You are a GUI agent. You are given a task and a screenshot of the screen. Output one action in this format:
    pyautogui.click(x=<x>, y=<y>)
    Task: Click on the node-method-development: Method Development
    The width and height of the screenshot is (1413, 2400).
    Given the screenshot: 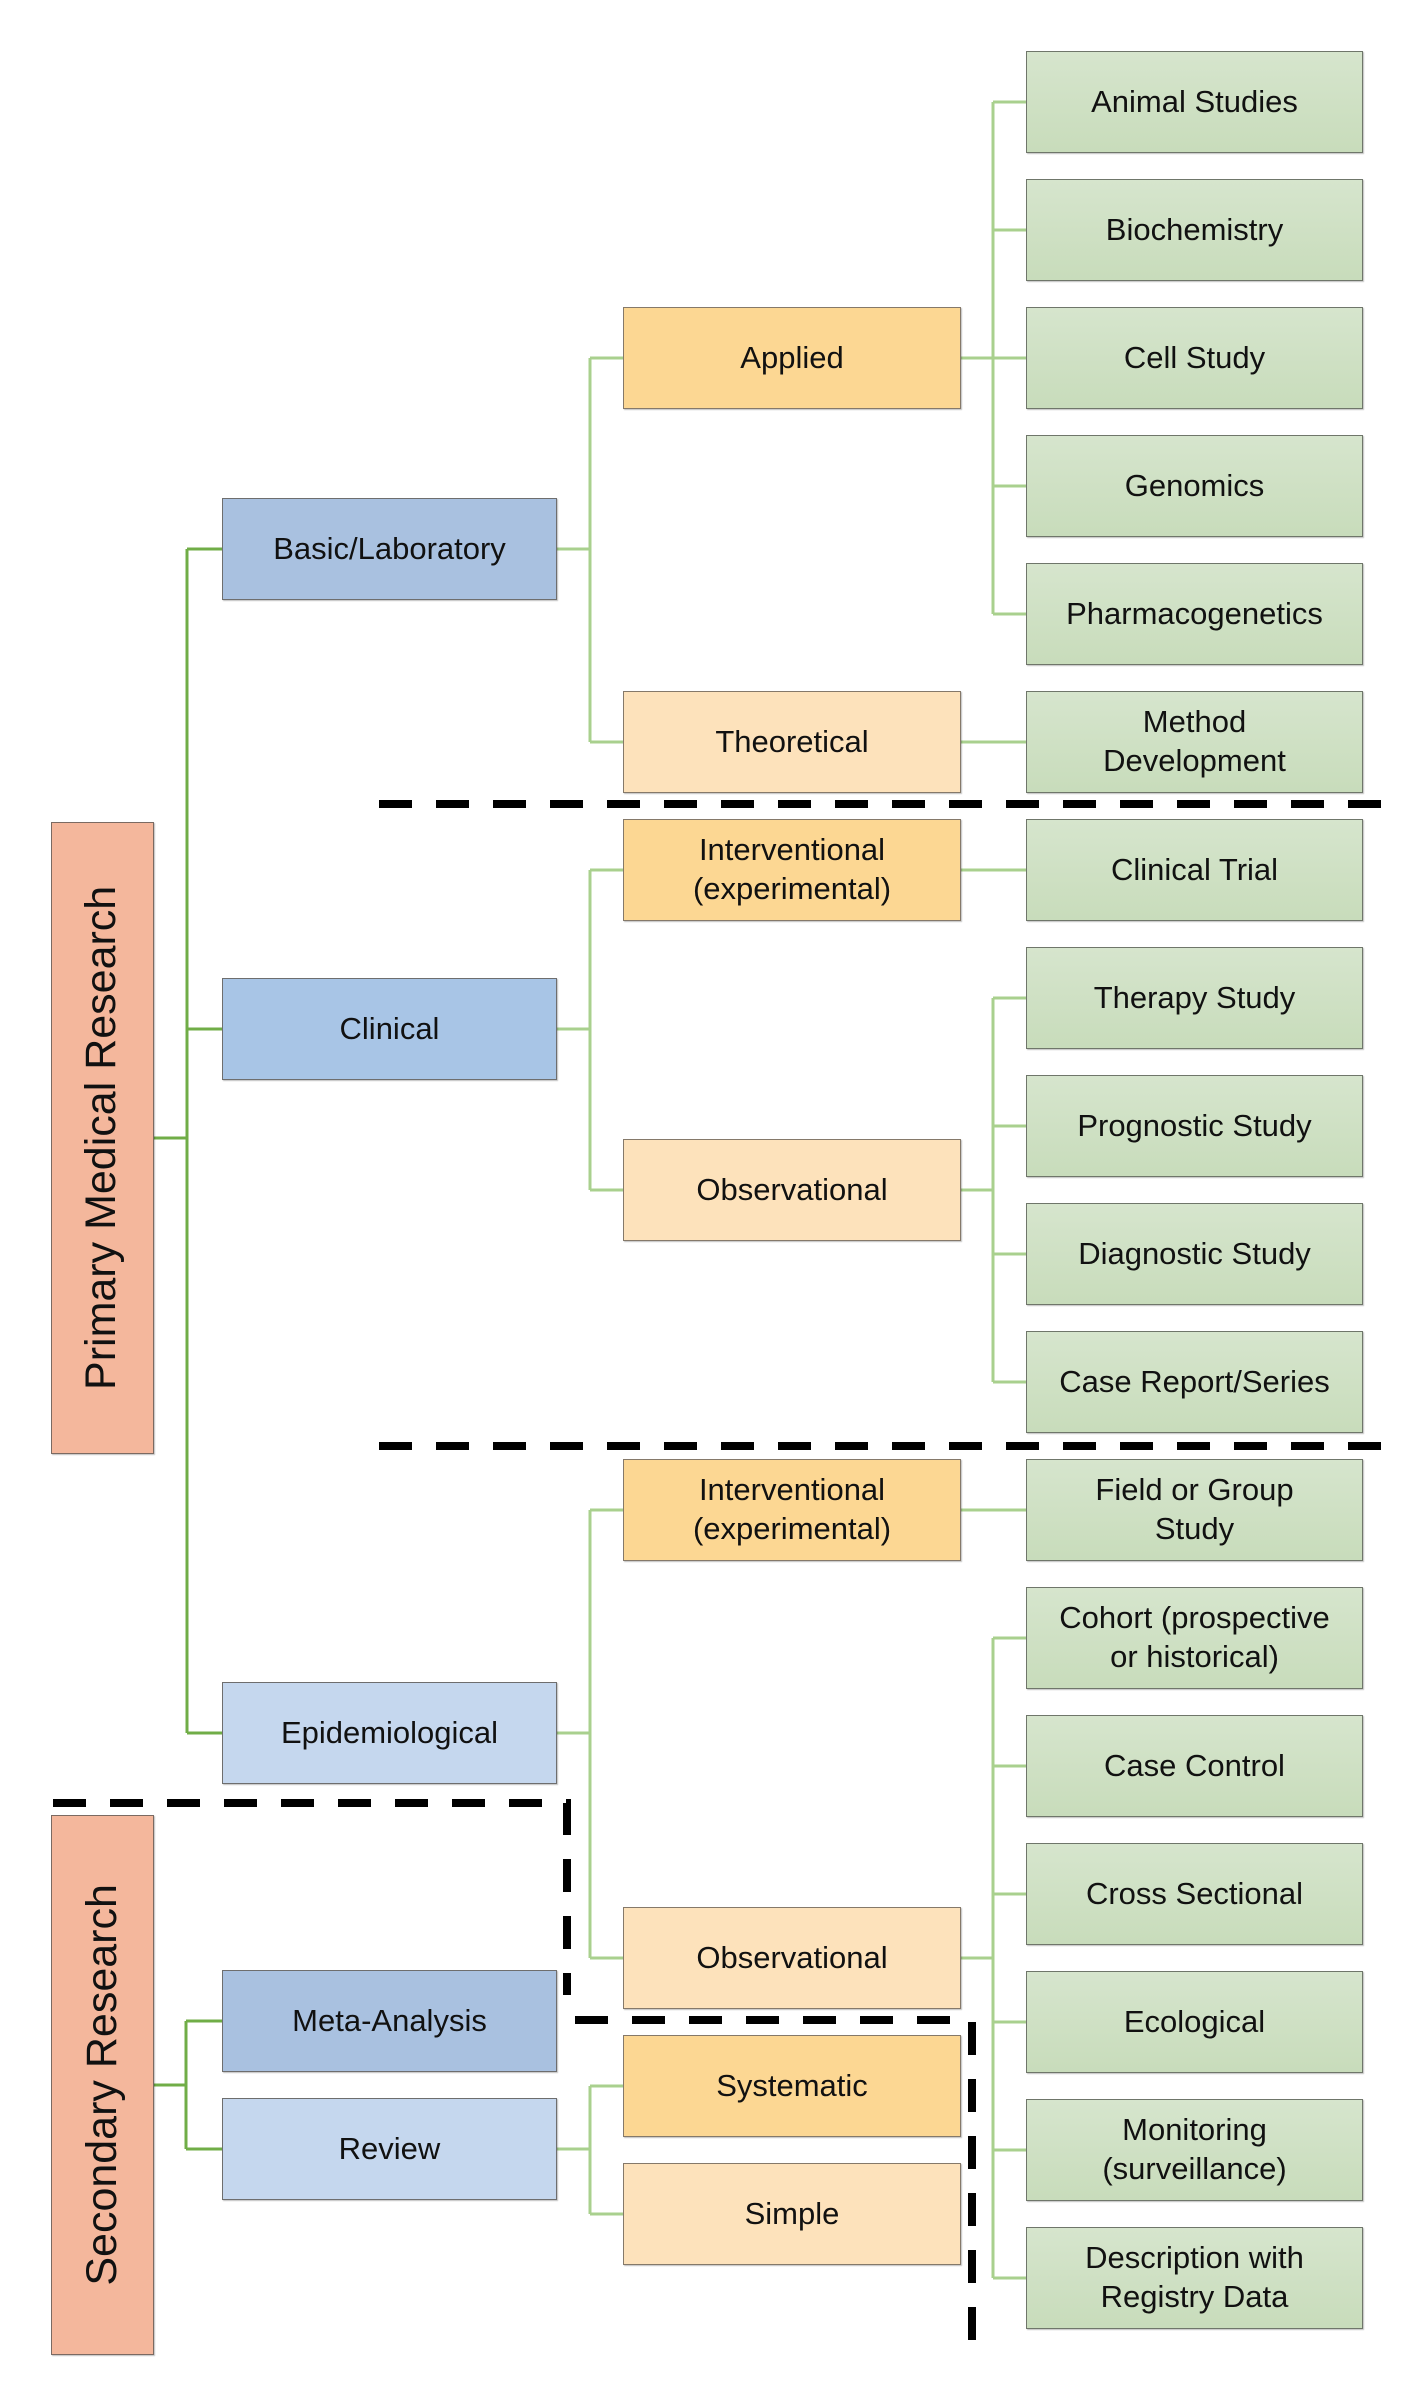 What is the action you would take?
    pyautogui.click(x=1194, y=742)
    